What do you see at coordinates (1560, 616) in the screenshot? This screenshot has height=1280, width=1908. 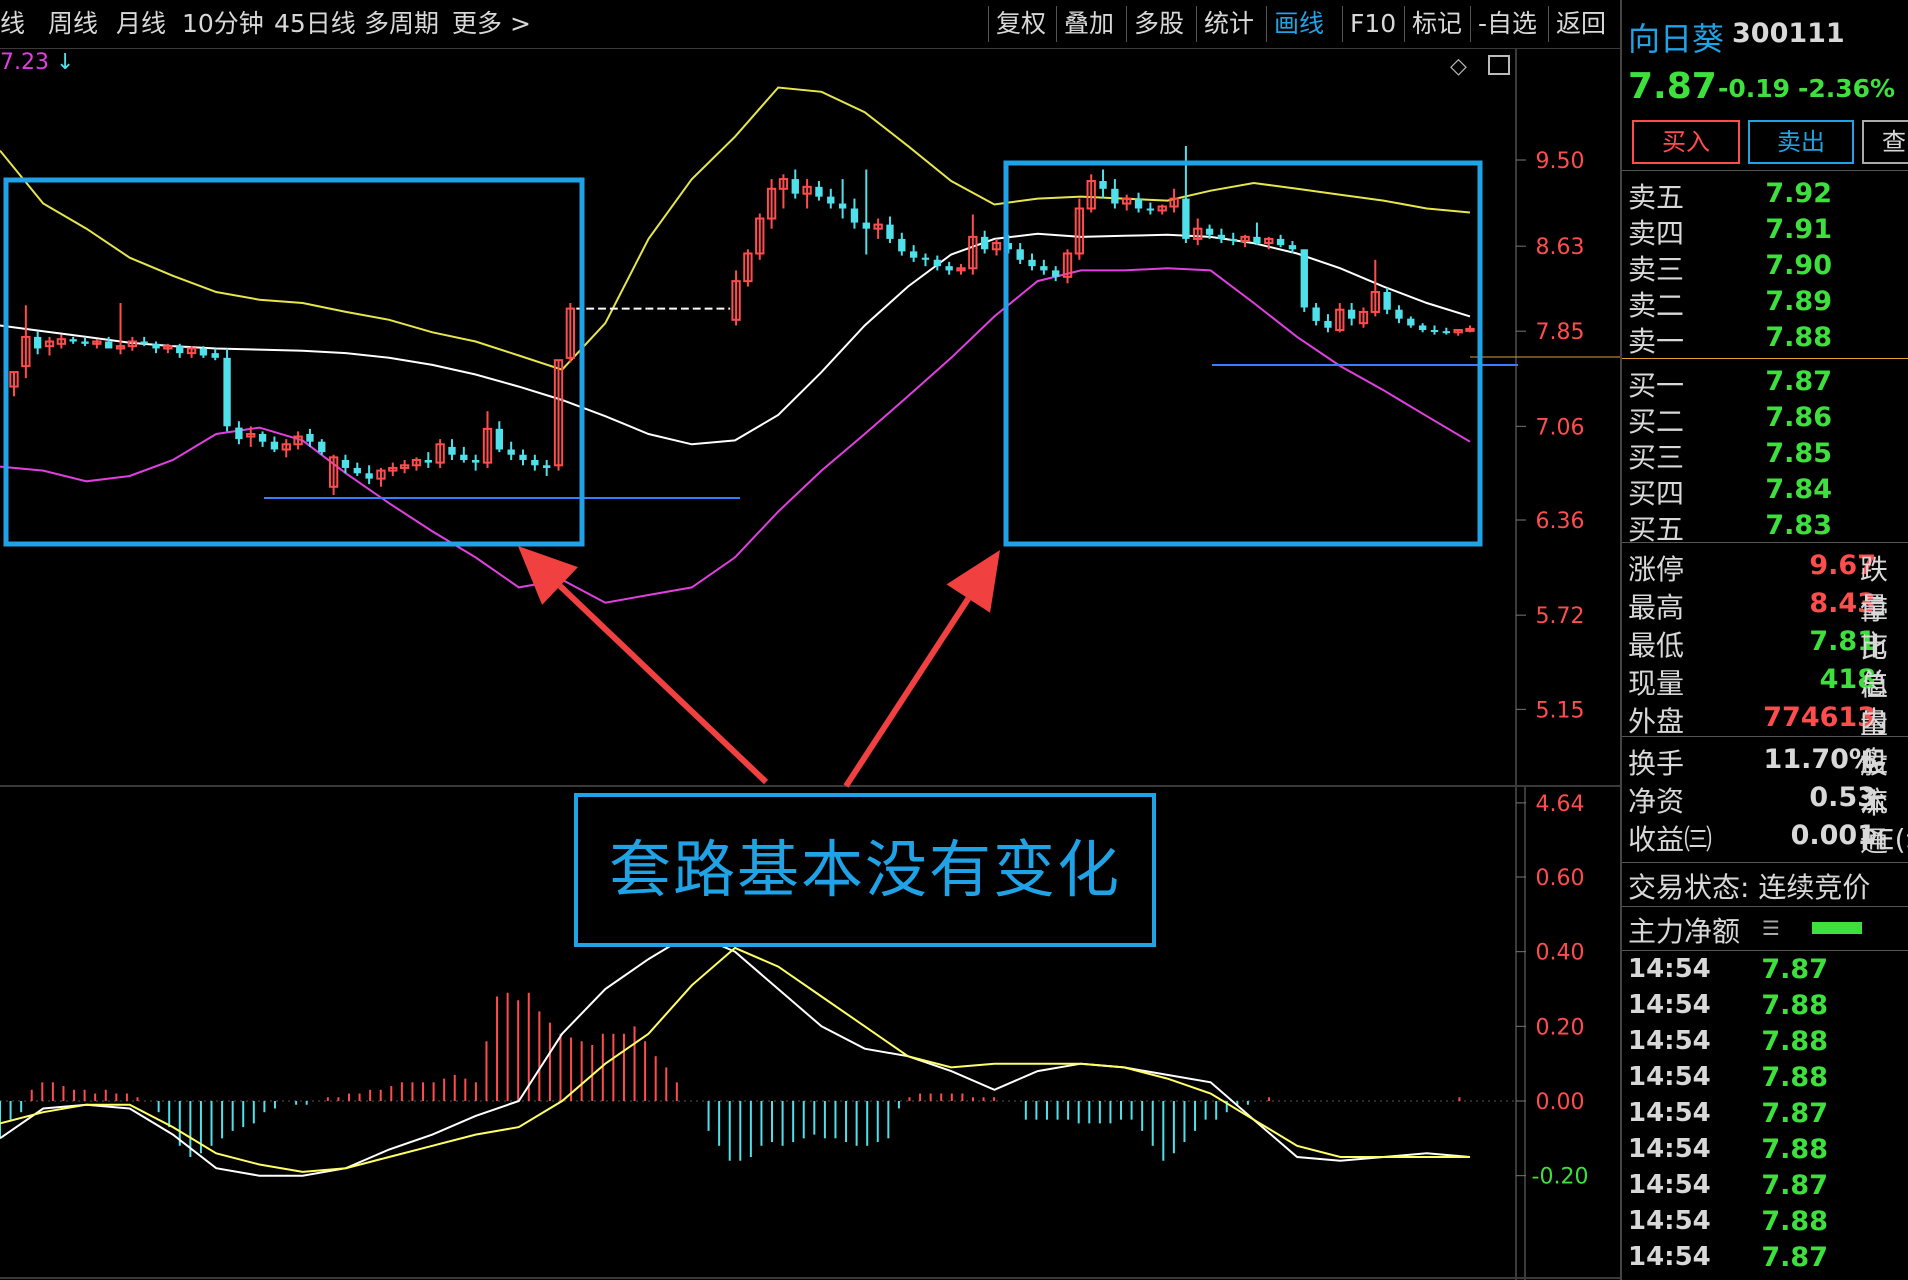 I see `price-tick-label: 5.72` at bounding box center [1560, 616].